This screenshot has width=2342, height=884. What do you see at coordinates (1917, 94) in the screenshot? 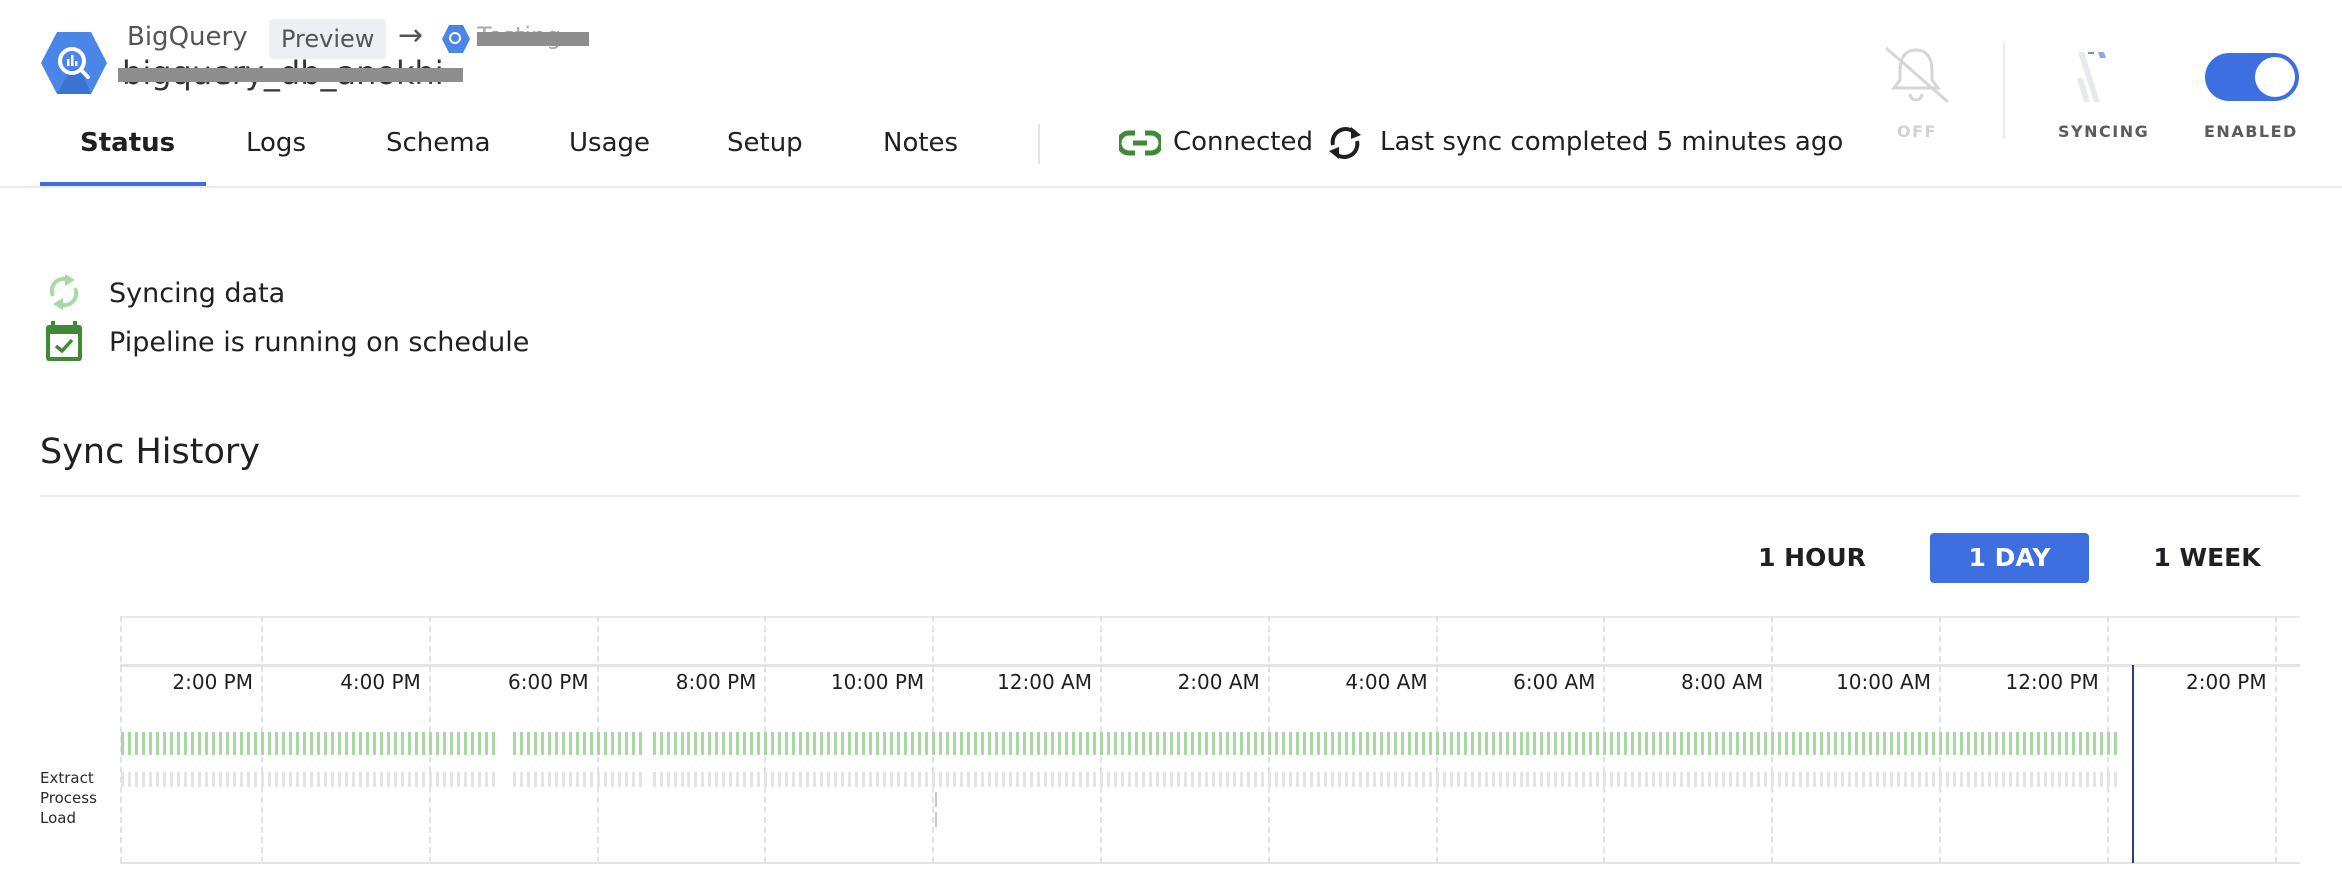
I see `alerts-off-button: OFF` at bounding box center [1917, 94].